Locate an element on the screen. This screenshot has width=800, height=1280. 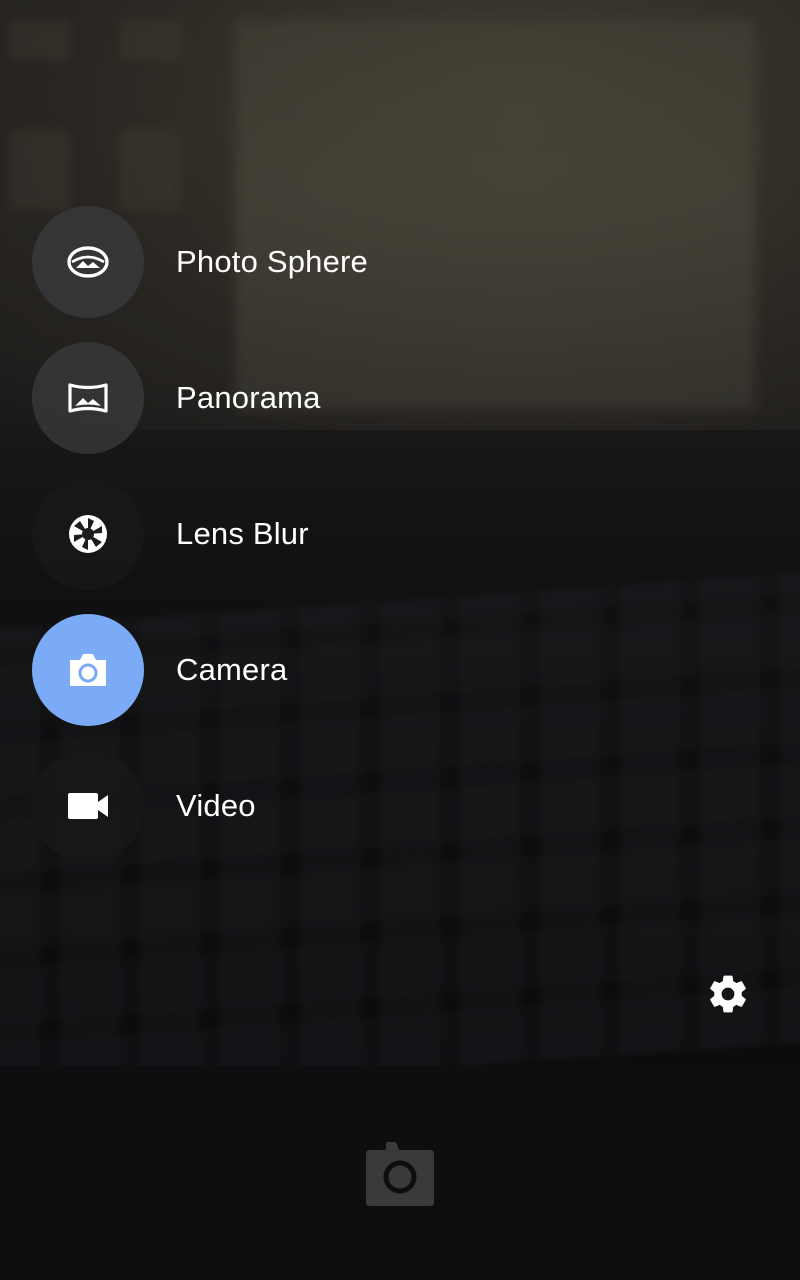
mode-item-photo-sphere: Photo Sphere is located at coordinates (292, 262).